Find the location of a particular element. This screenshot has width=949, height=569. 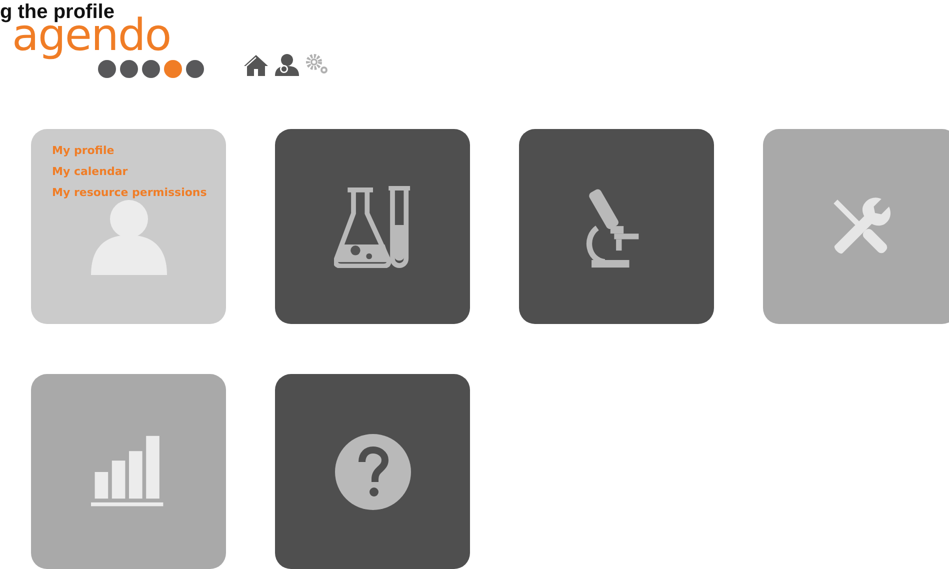

flasks-icon is located at coordinates (373, 227).